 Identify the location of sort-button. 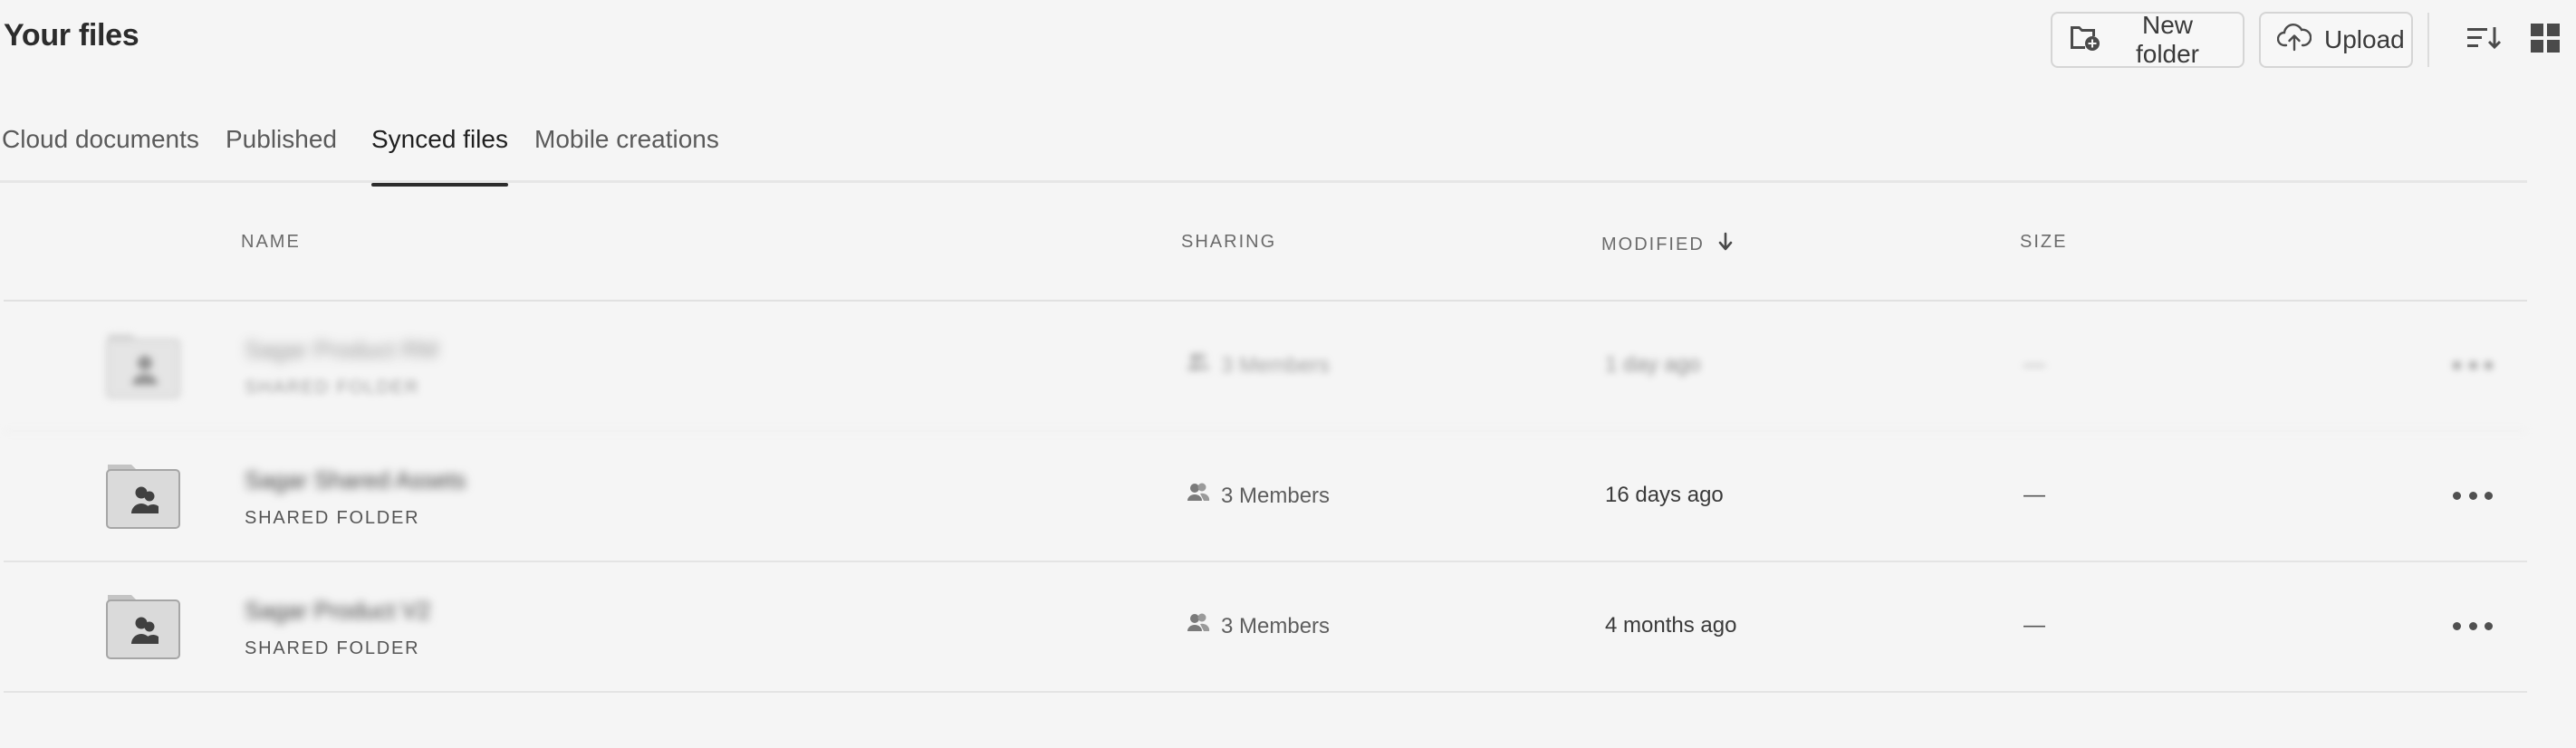
(2483, 40).